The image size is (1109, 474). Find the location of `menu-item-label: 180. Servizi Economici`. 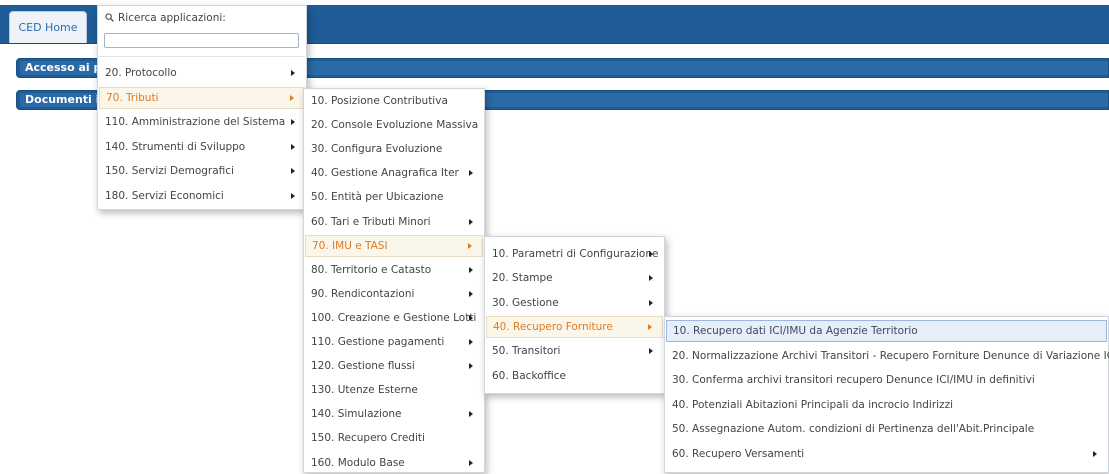

menu-item-label: 180. Servizi Economici is located at coordinates (164, 195).